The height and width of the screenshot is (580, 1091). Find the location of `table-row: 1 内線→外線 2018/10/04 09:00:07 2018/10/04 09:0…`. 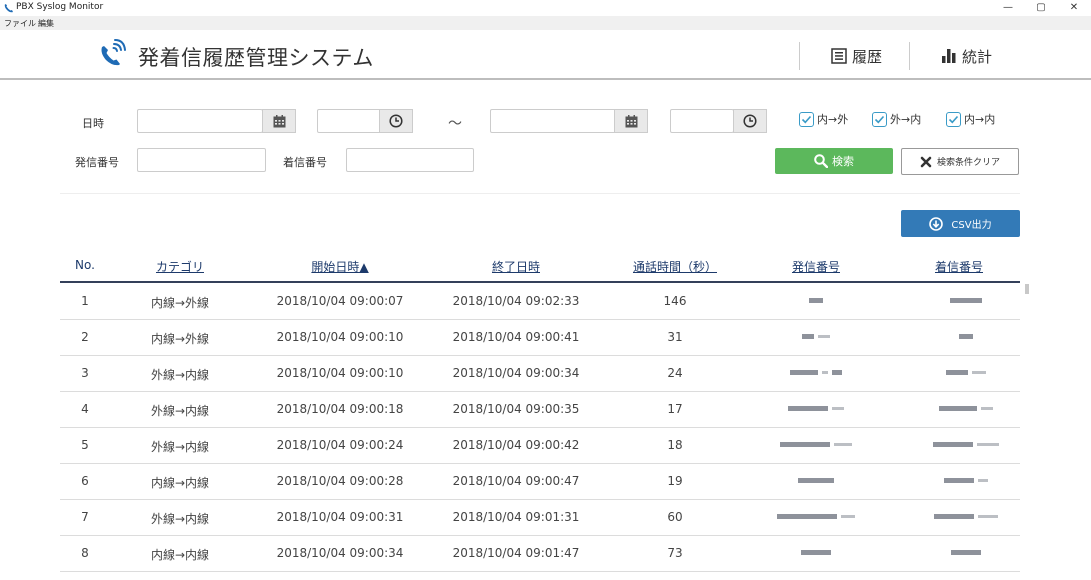

table-row: 1 内線→外線 2018/10/04 09:00:07 2018/10/04 09:0… is located at coordinates (540, 302).